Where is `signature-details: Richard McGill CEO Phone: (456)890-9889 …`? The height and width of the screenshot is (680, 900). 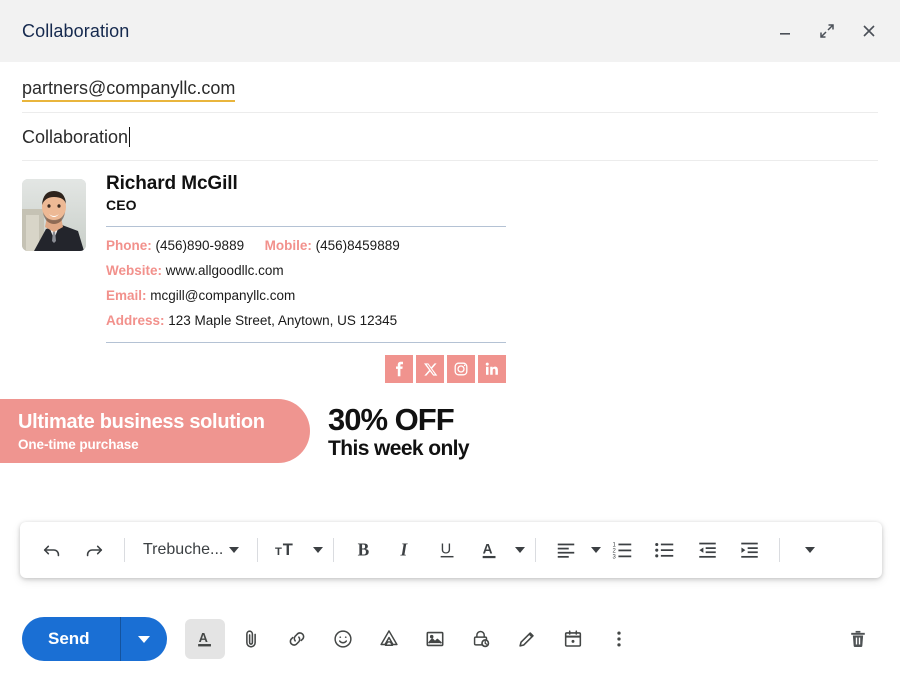 signature-details: Richard McGill CEO Phone: (456)890-9889 … is located at coordinates (311, 278).